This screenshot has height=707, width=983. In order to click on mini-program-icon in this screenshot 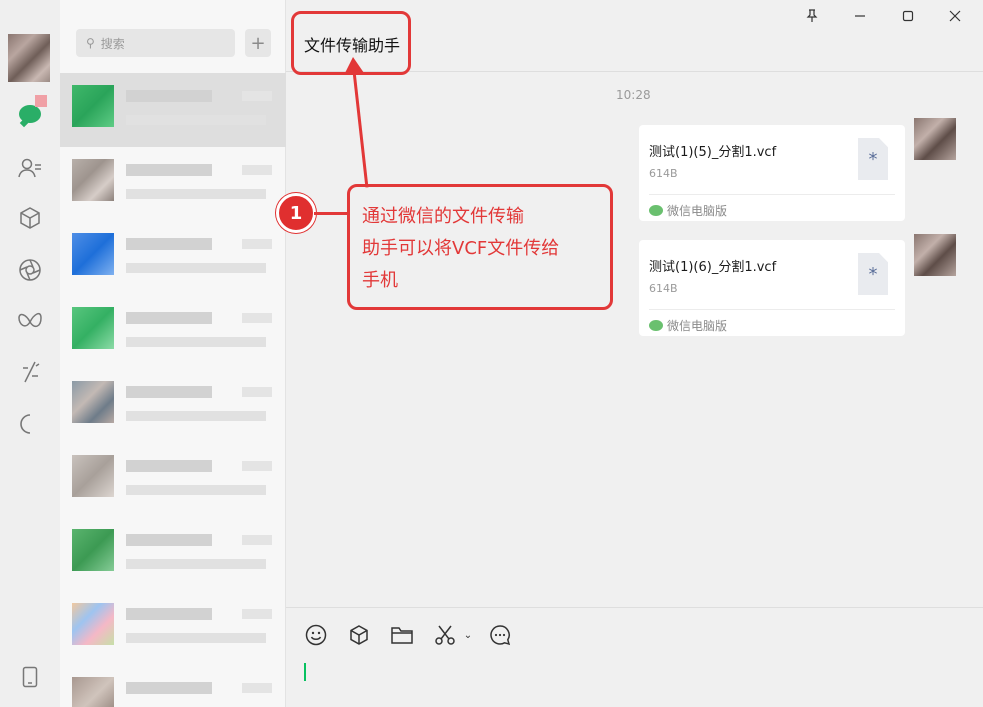, I will do `click(30, 424)`.